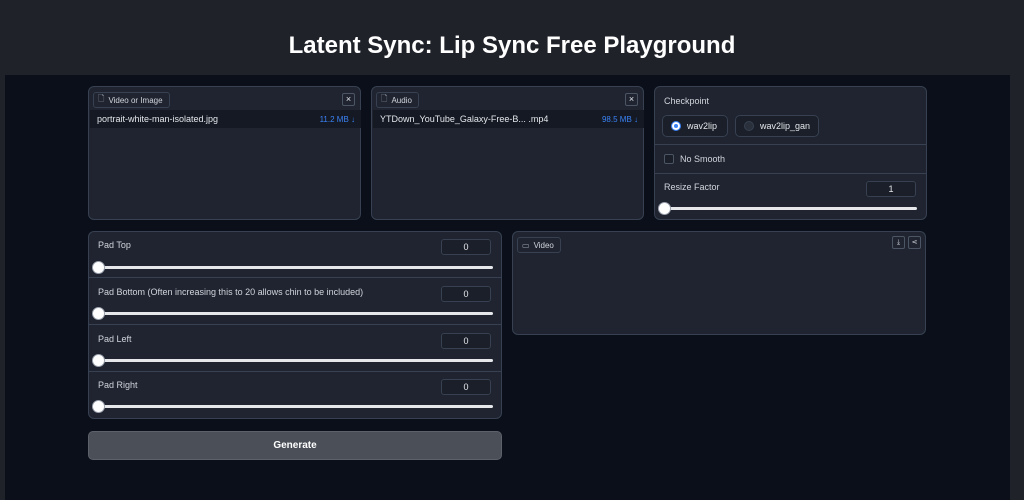 Image resolution: width=1024 pixels, height=500 pixels. I want to click on share-icon: ⋖, so click(914, 242).